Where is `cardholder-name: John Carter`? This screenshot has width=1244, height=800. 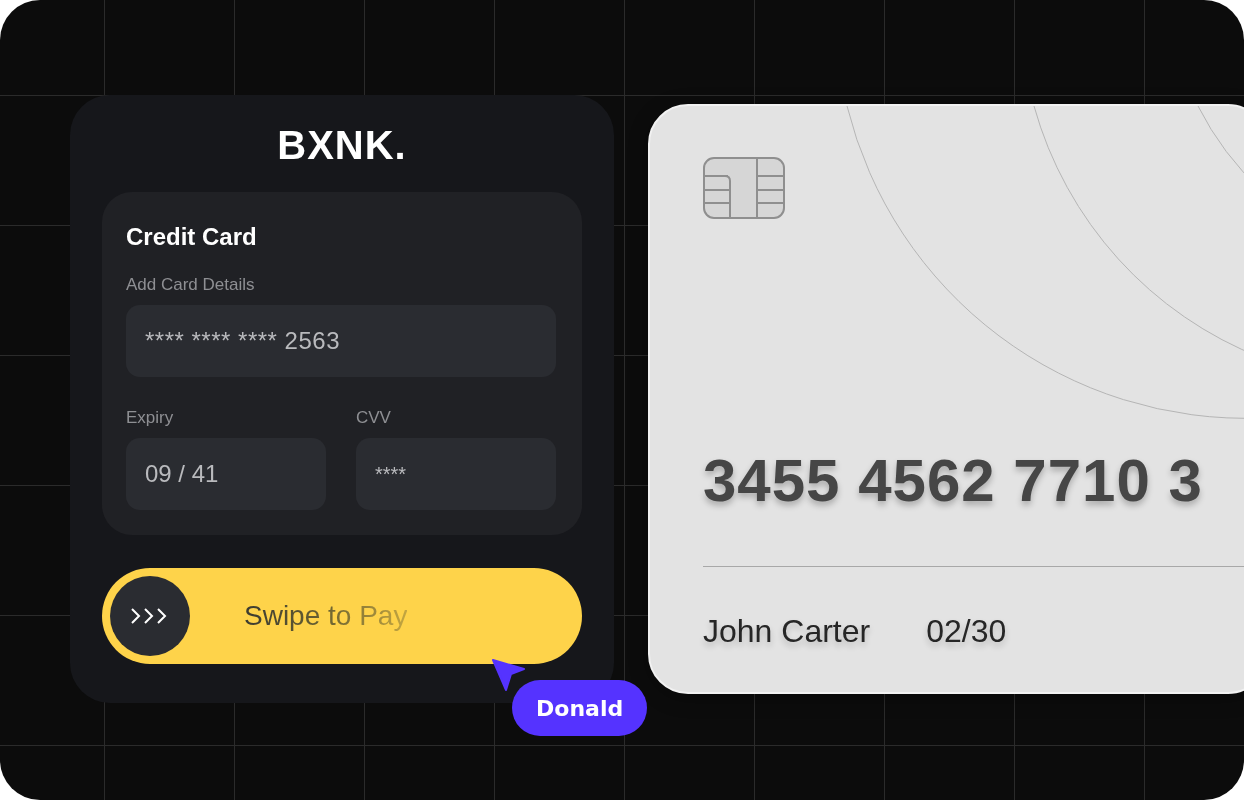
cardholder-name: John Carter is located at coordinates (787, 631).